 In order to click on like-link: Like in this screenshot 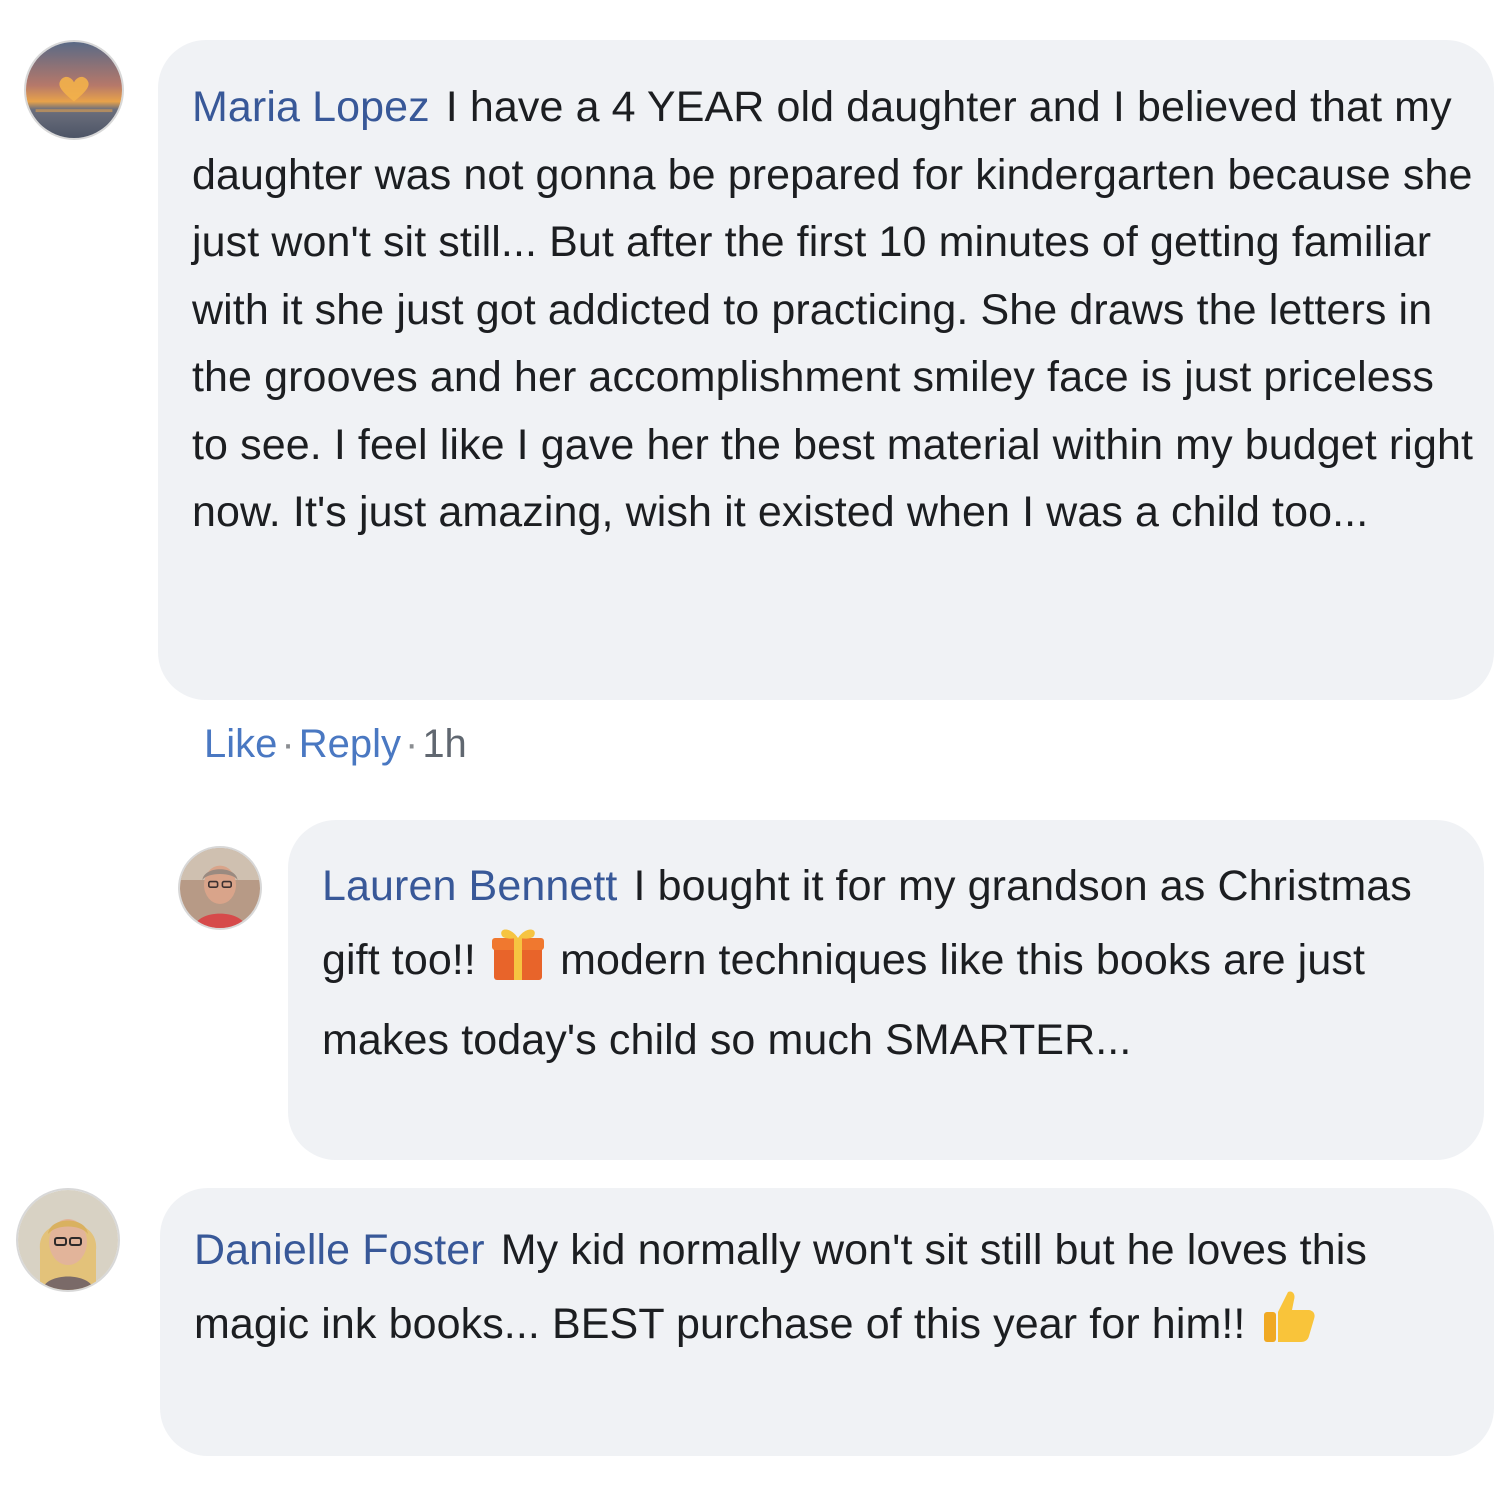, I will do `click(240, 744)`.